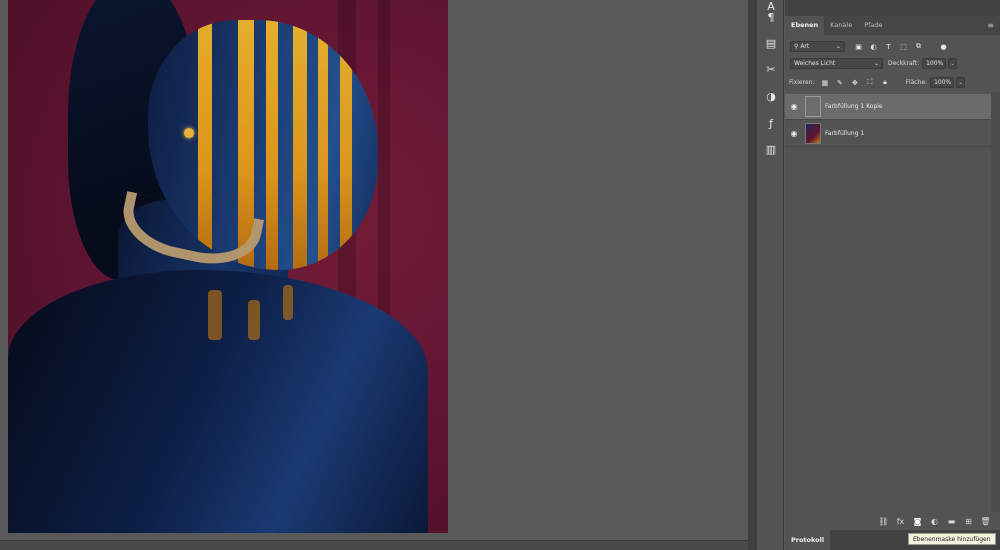  I want to click on photo-earring, so click(189, 133).